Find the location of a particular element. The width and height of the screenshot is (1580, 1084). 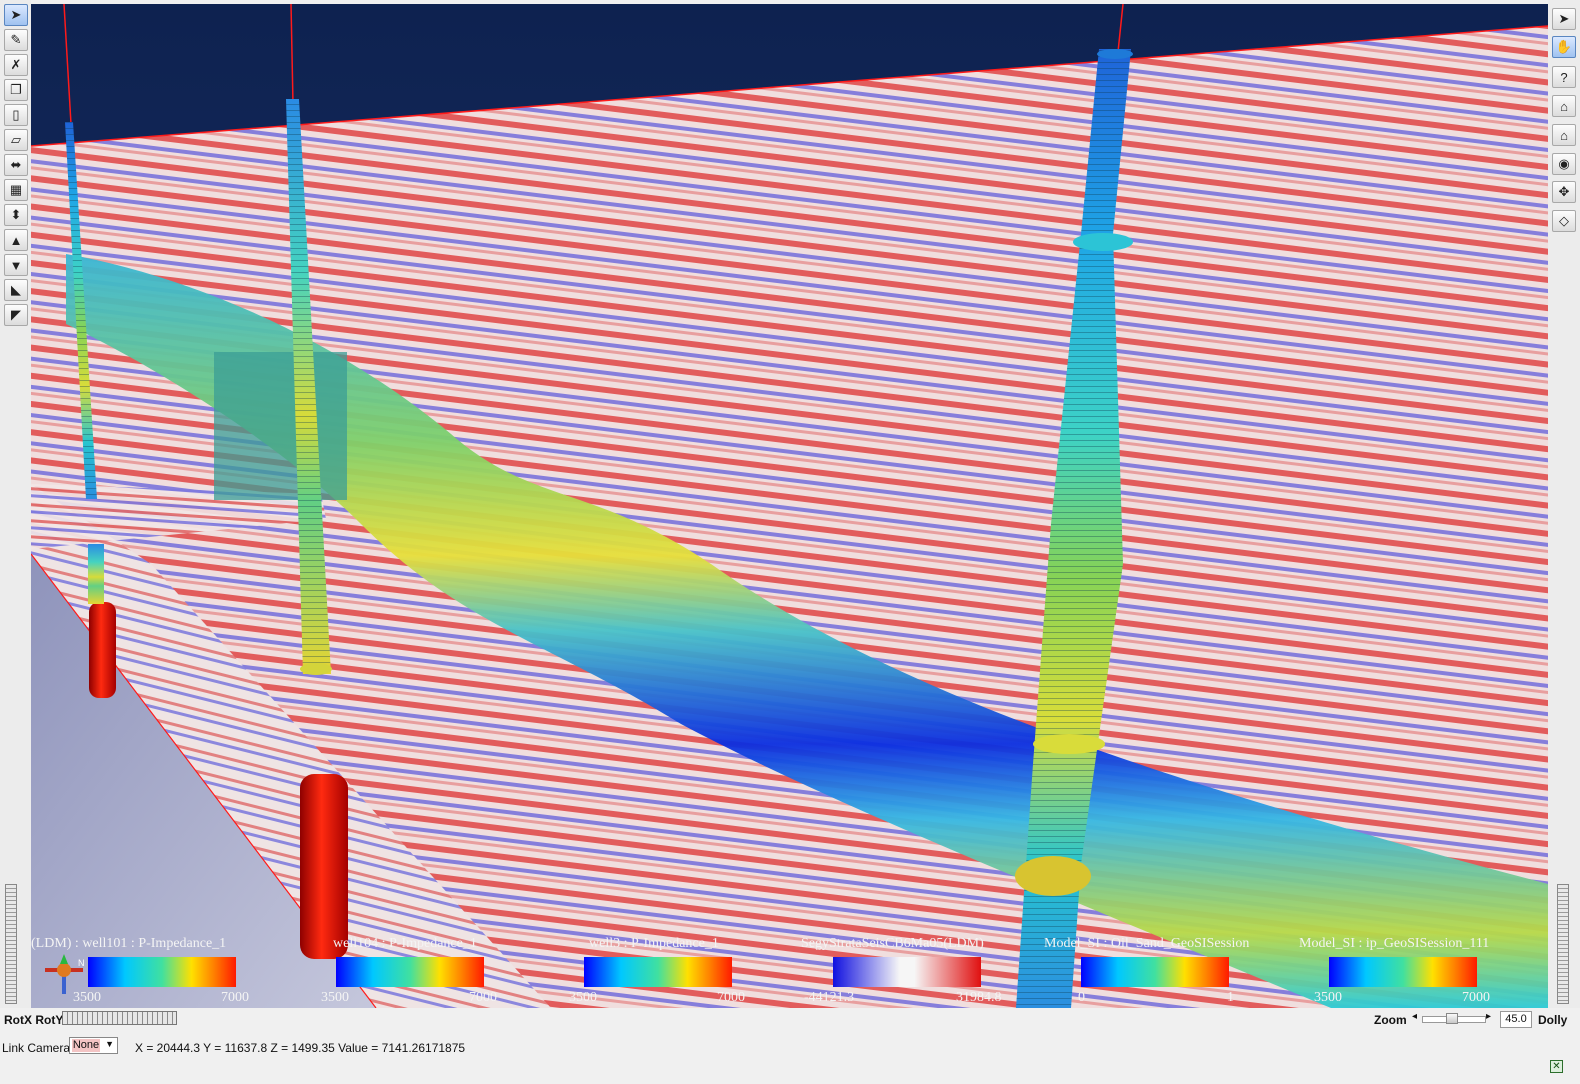

dolly-label: Dolly is located at coordinates (1553, 1020).